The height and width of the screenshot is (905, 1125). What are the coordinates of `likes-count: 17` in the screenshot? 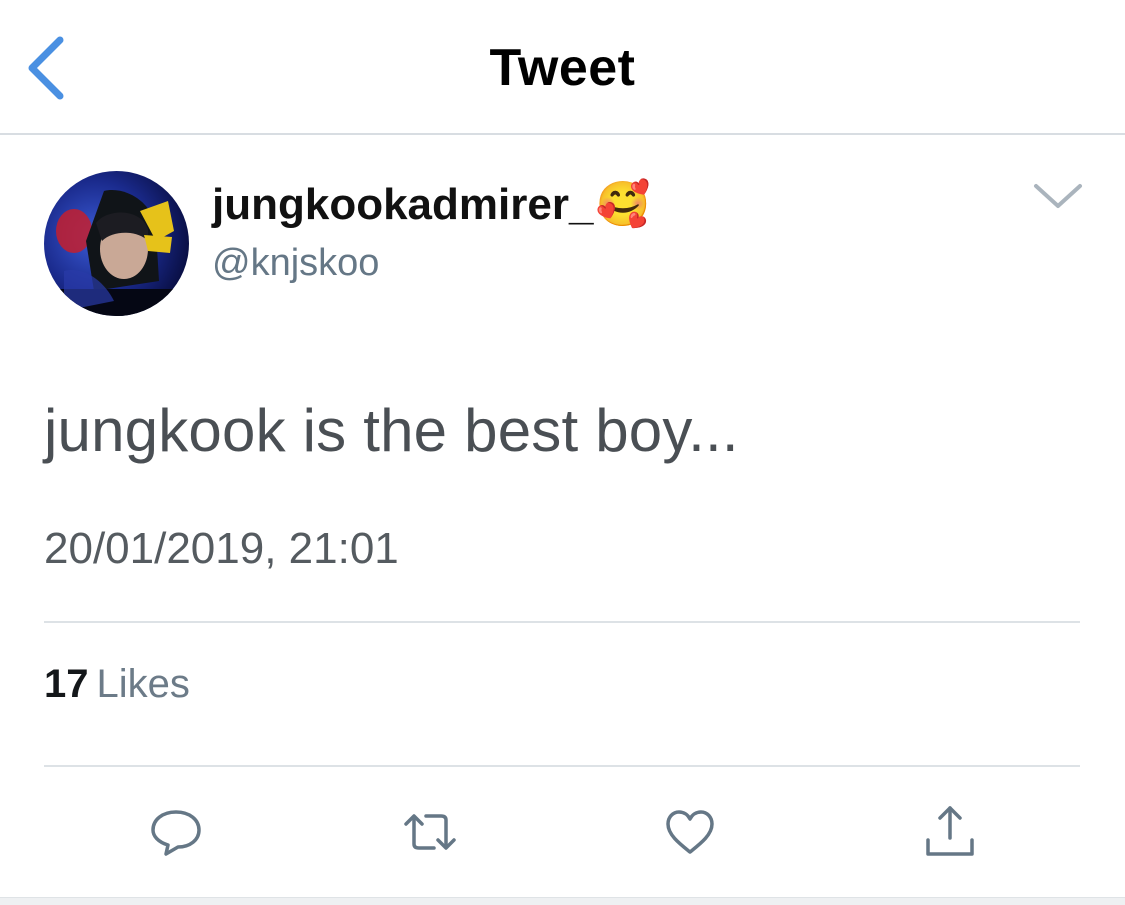 It's located at (66, 684).